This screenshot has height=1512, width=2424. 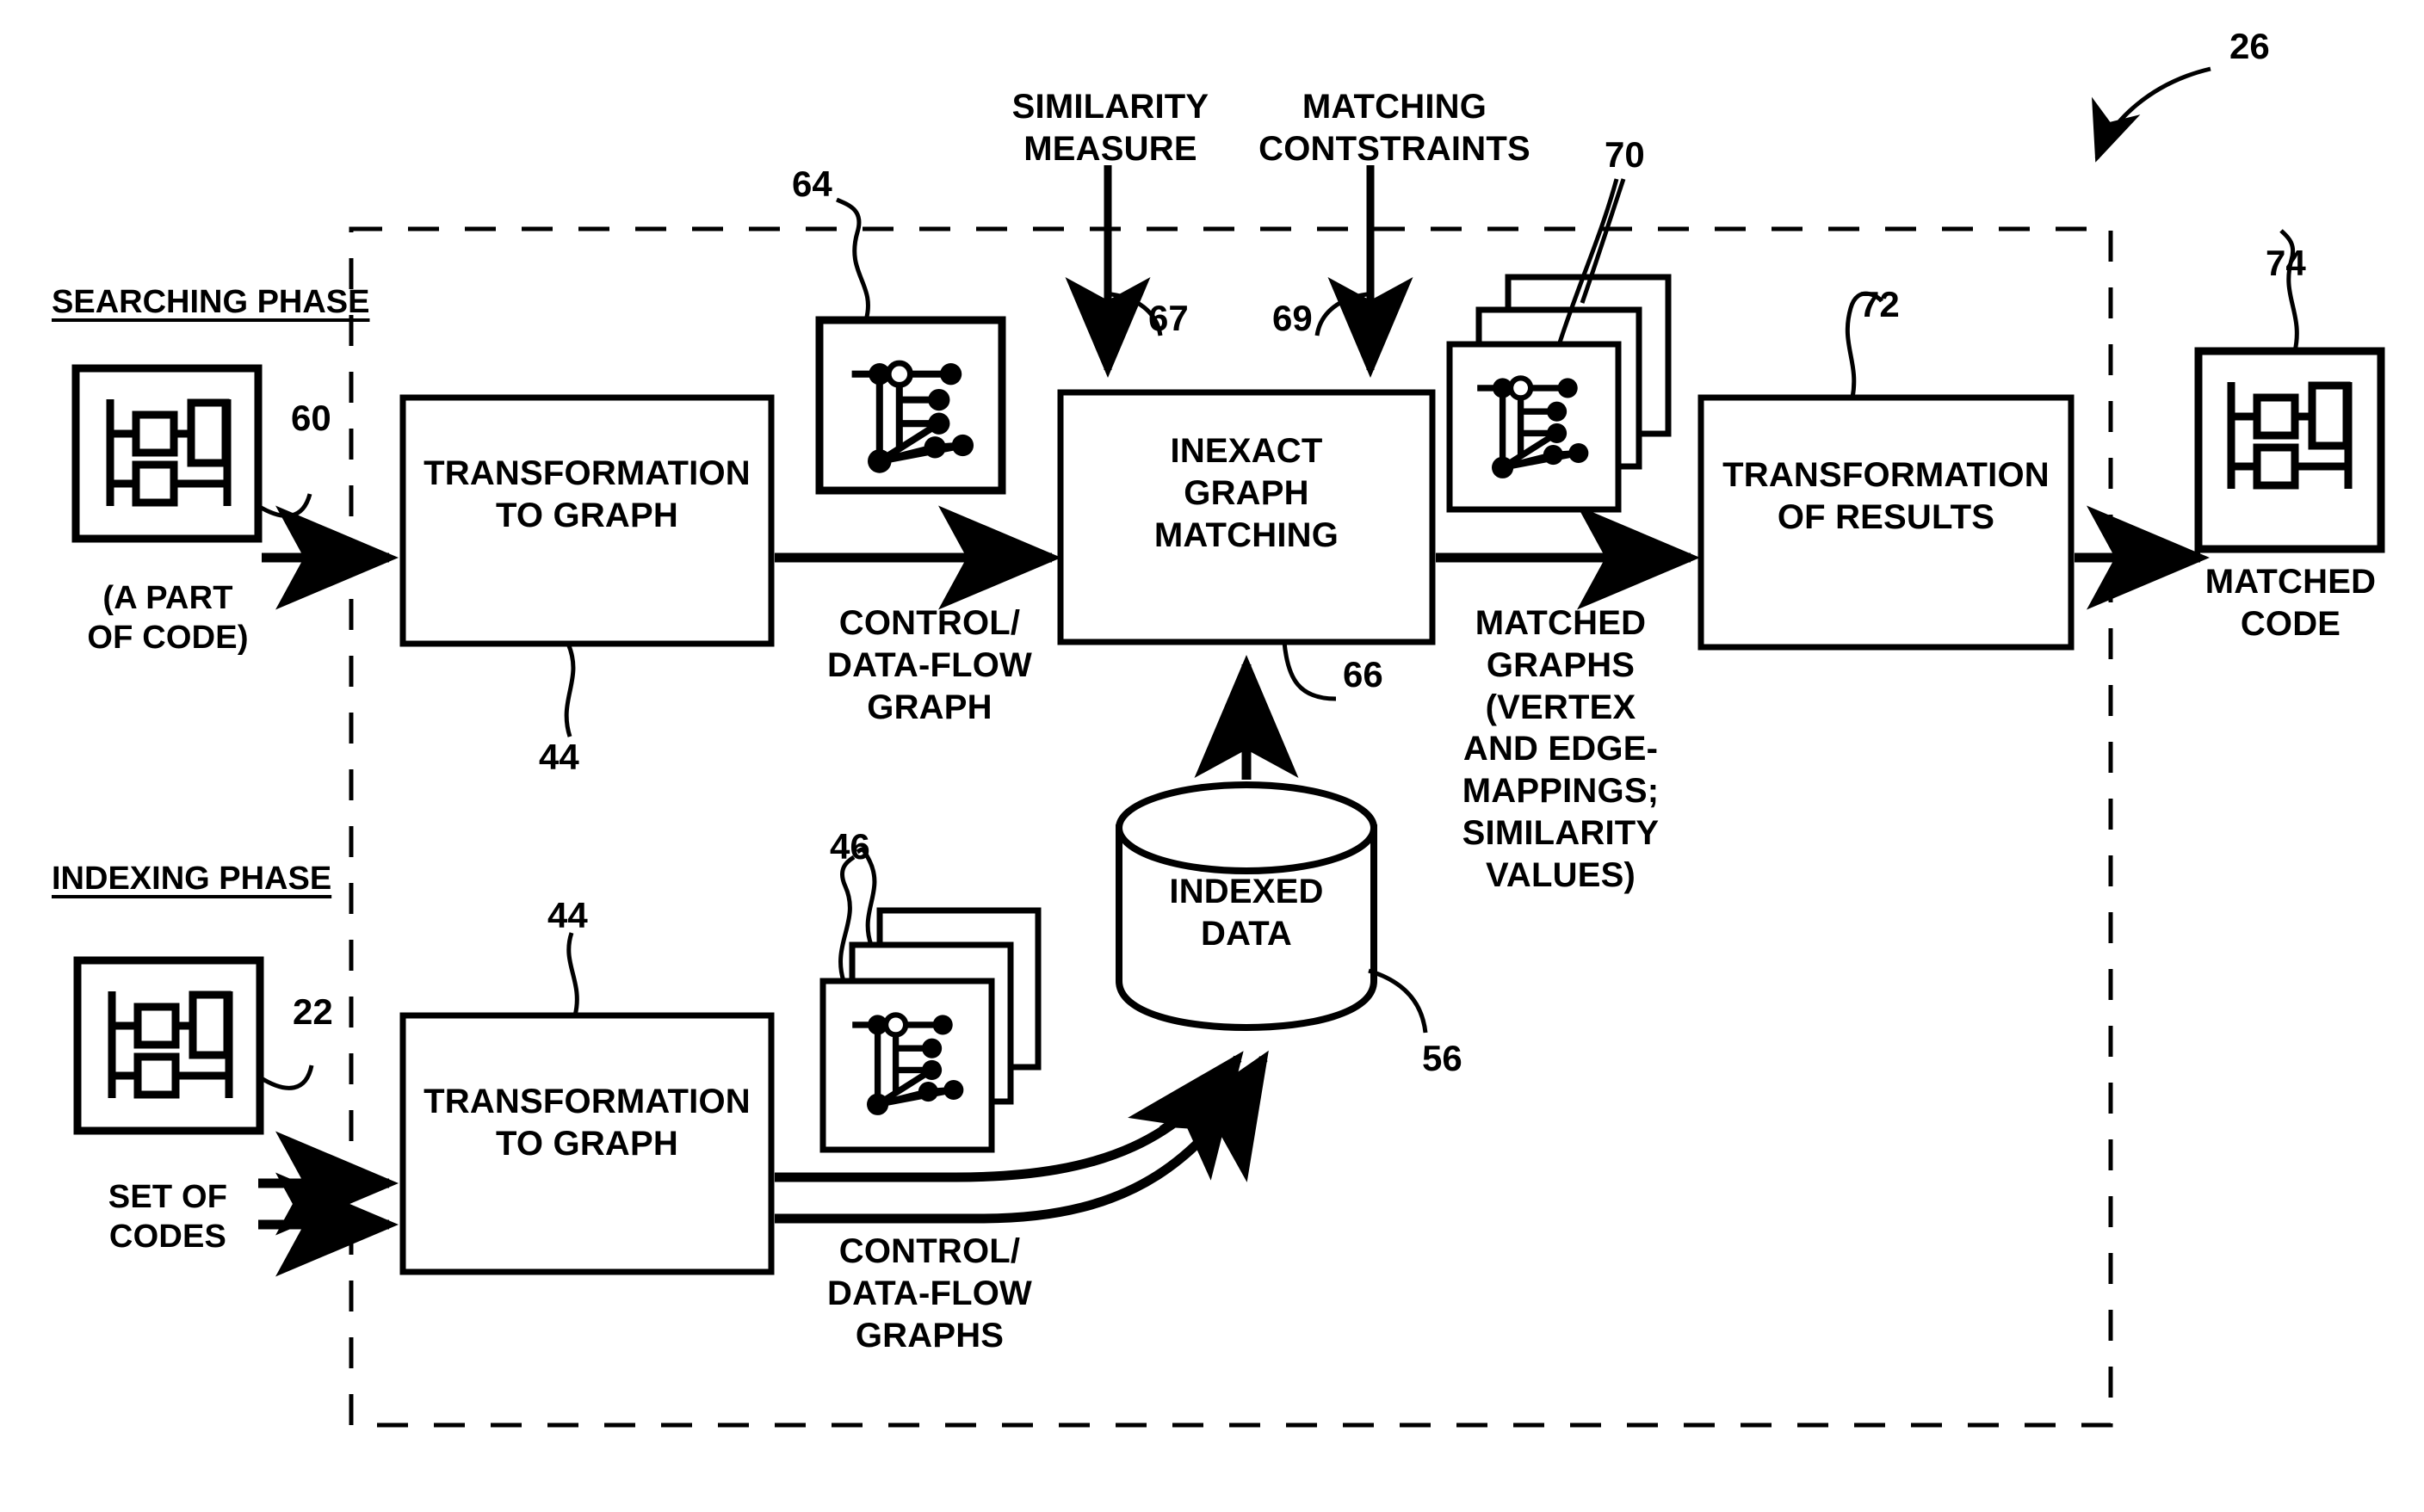 I want to click on ref-22: 22, so click(x=313, y=1011).